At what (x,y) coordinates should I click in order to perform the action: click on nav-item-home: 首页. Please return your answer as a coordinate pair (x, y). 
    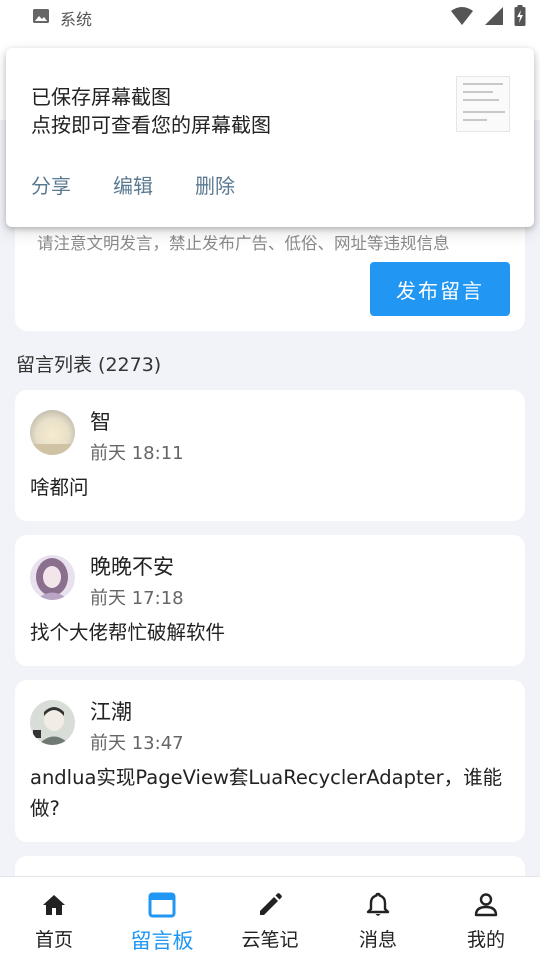
    Looking at the image, I should click on (54, 918).